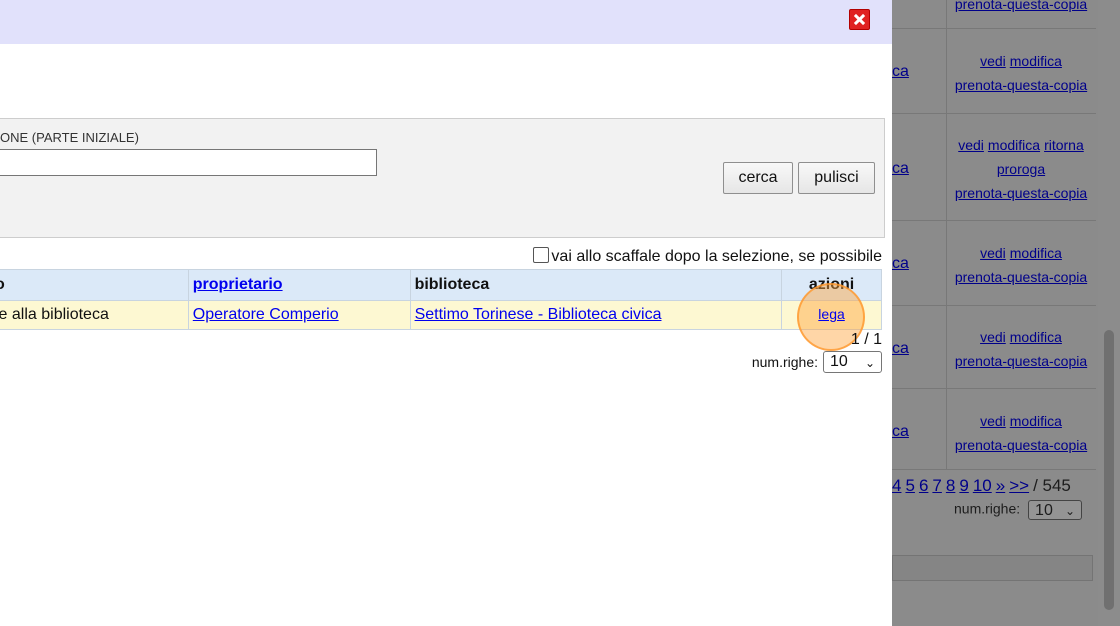 This screenshot has width=1120, height=626. What do you see at coordinates (866, 339) in the screenshot?
I see `page-info: 1 / 1` at bounding box center [866, 339].